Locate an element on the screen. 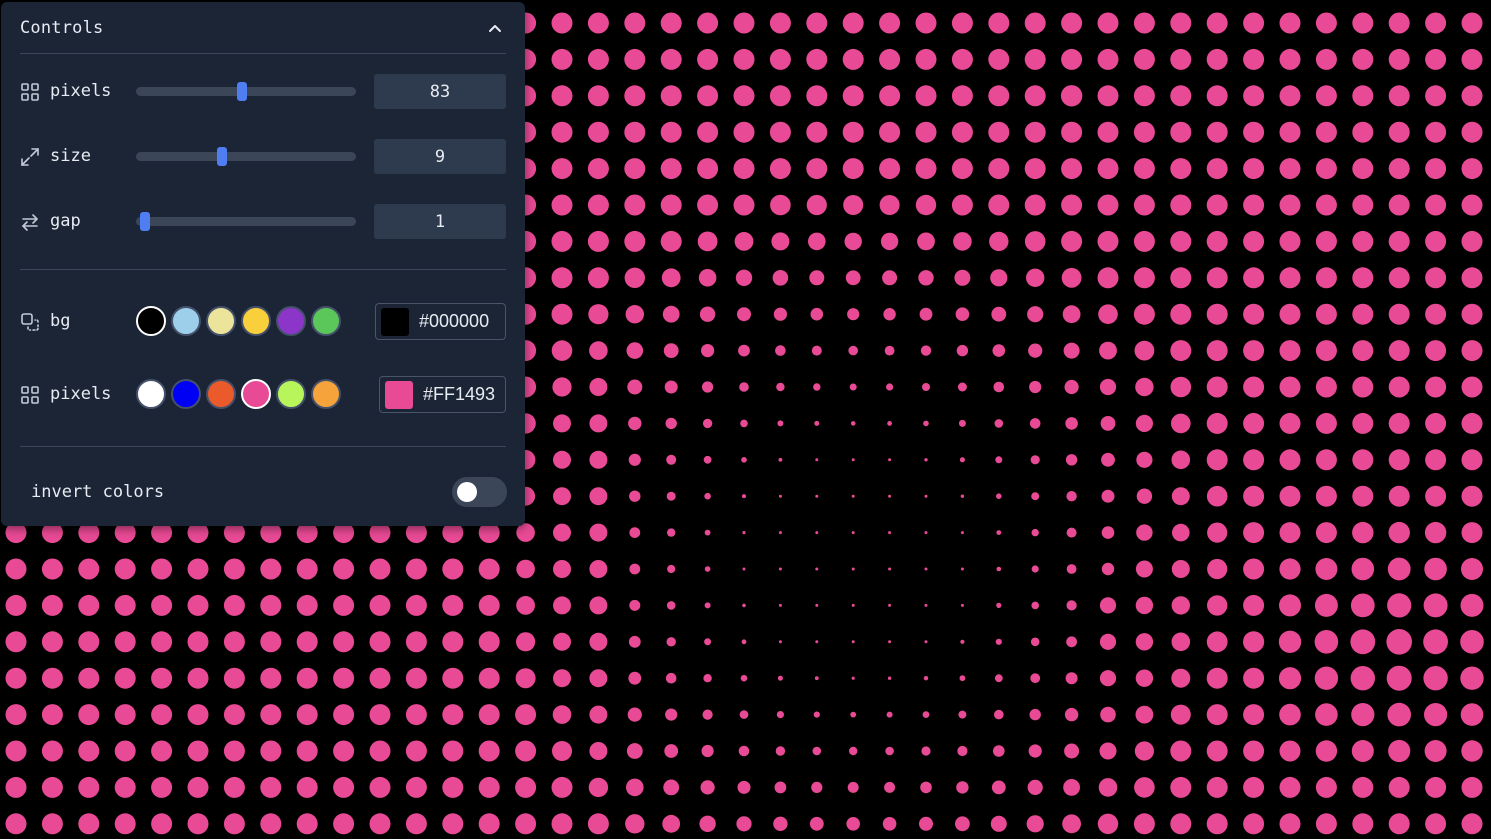 The image size is (1491, 839). pixels-slider-thumb is located at coordinates (241, 91).